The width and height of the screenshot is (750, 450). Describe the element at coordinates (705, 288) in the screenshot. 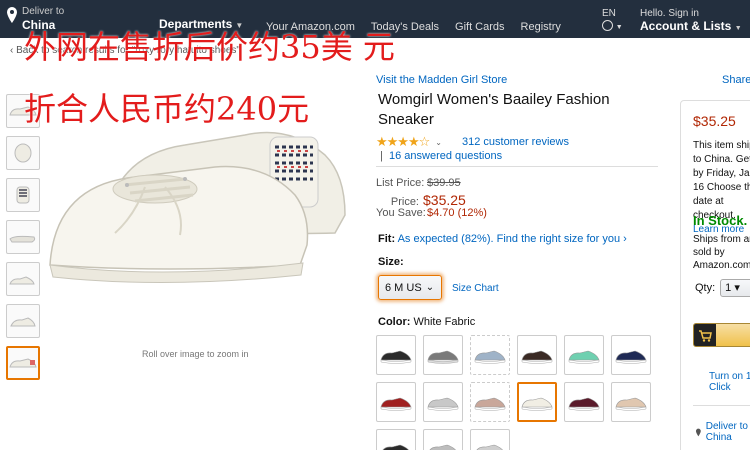

I see `qty-label: Qty:` at that location.